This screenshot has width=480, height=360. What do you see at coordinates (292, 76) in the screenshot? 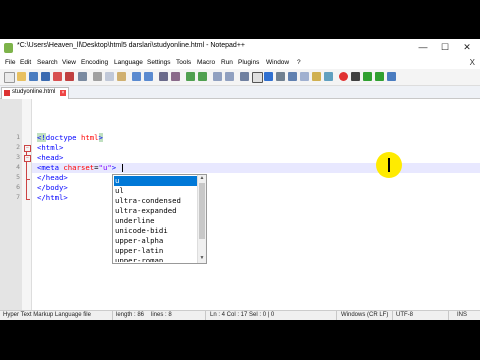
I see `doc-map-icon` at bounding box center [292, 76].